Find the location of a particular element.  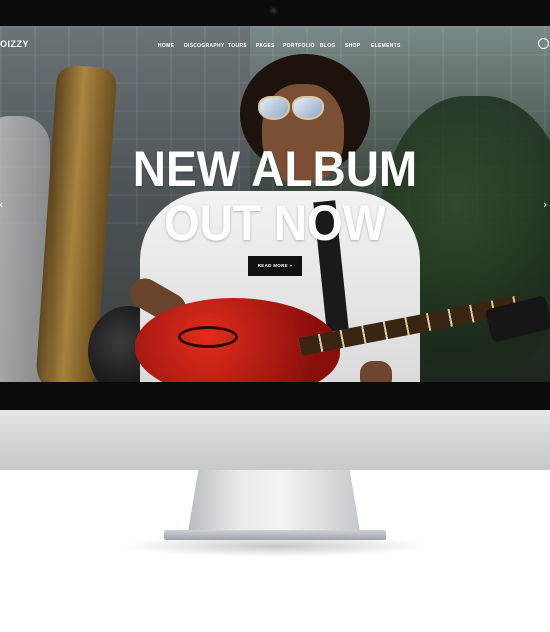

monitor-top-bezel is located at coordinates (275, 13).